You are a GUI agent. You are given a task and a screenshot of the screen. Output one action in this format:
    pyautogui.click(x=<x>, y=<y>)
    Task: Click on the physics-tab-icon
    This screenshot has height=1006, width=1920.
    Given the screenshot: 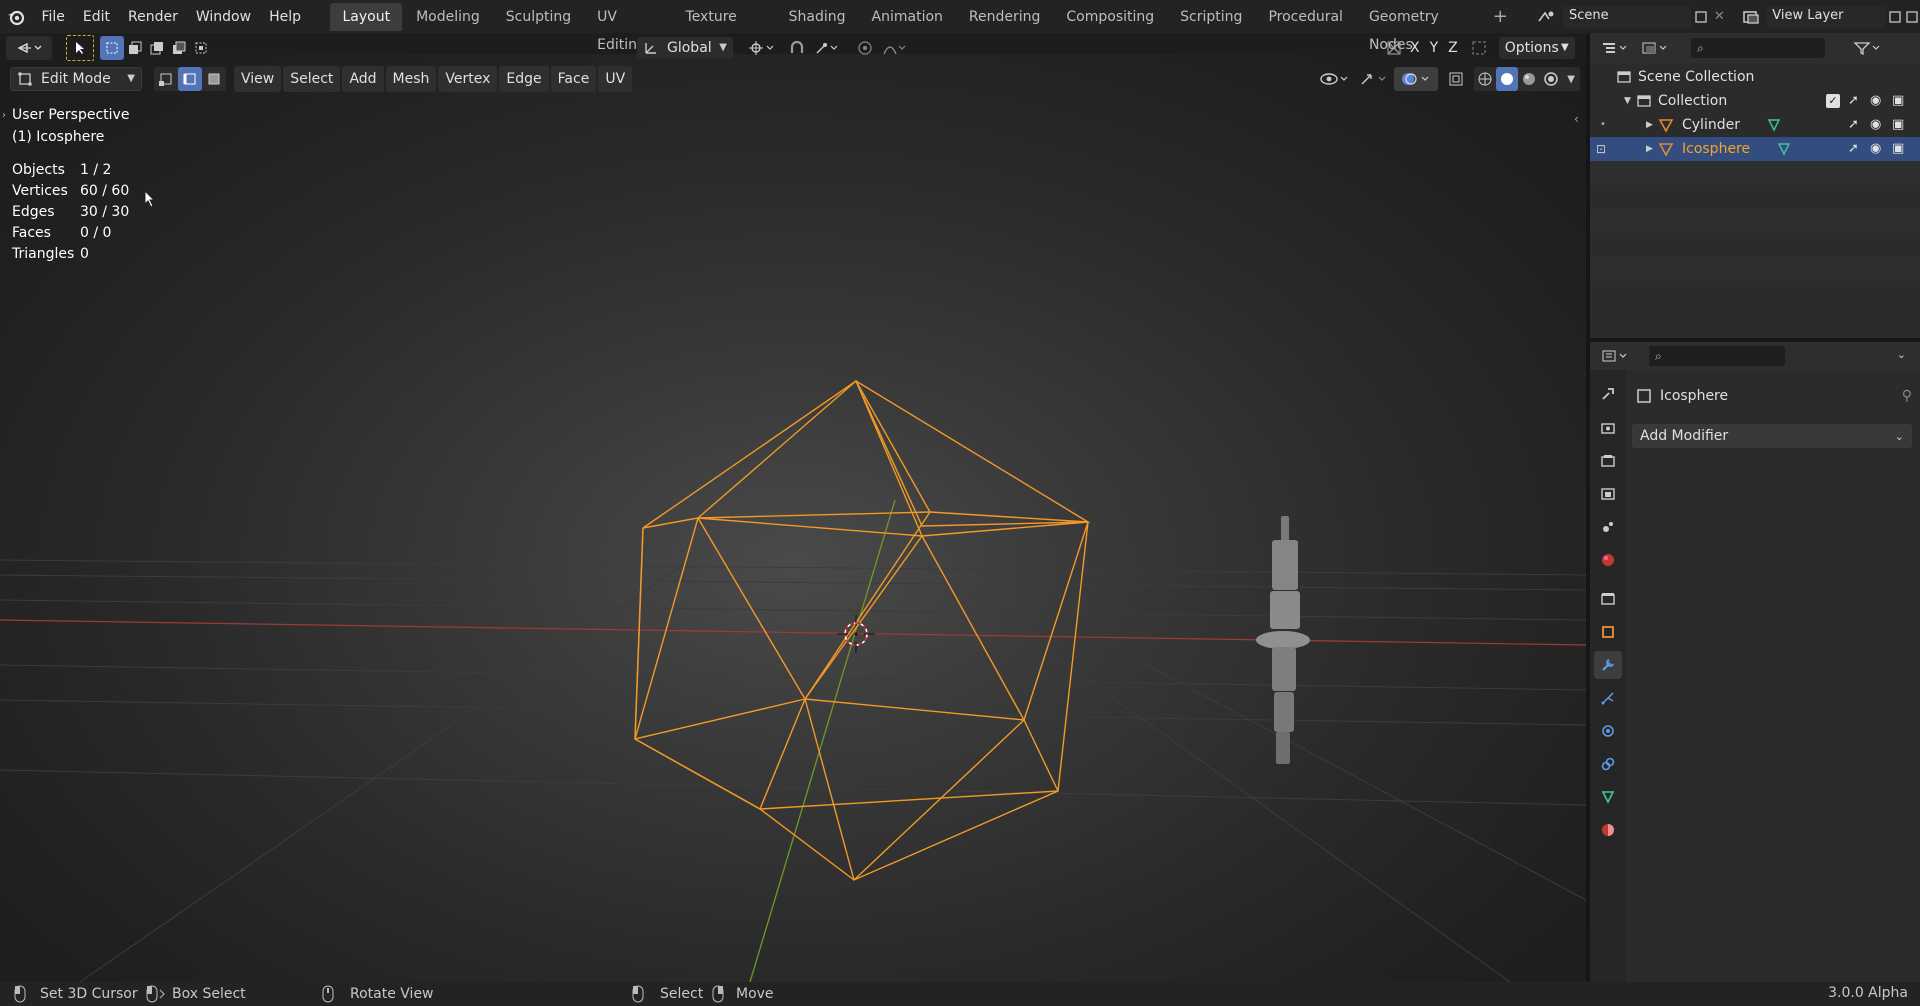 What is the action you would take?
    pyautogui.click(x=1608, y=731)
    